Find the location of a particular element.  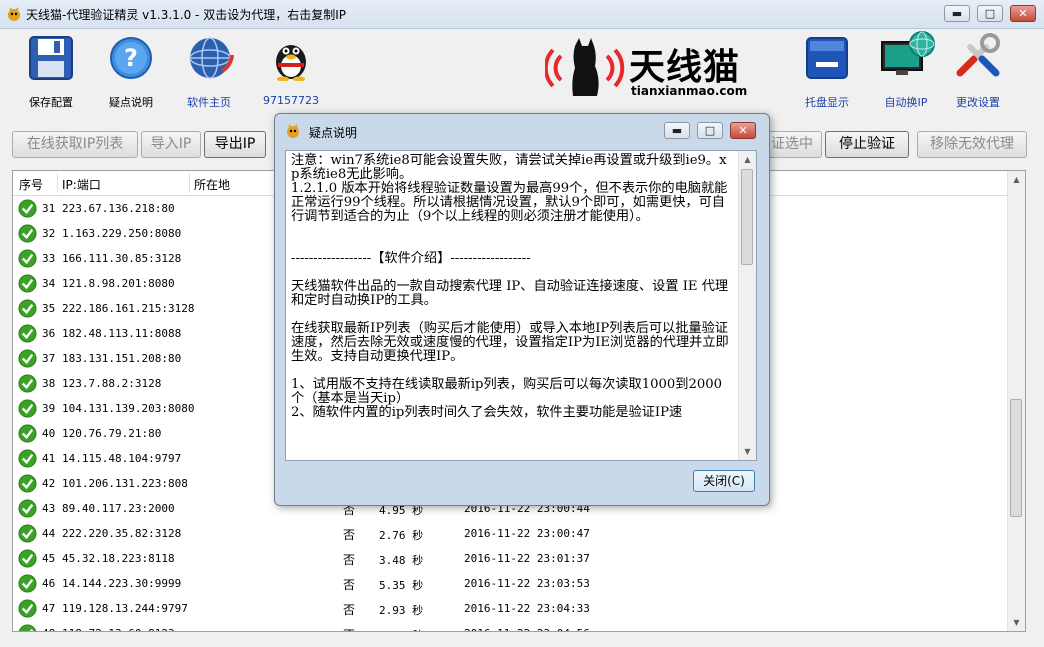

row-verify-time: 2016-11-22 23:04:33 is located at coordinates (527, 608).